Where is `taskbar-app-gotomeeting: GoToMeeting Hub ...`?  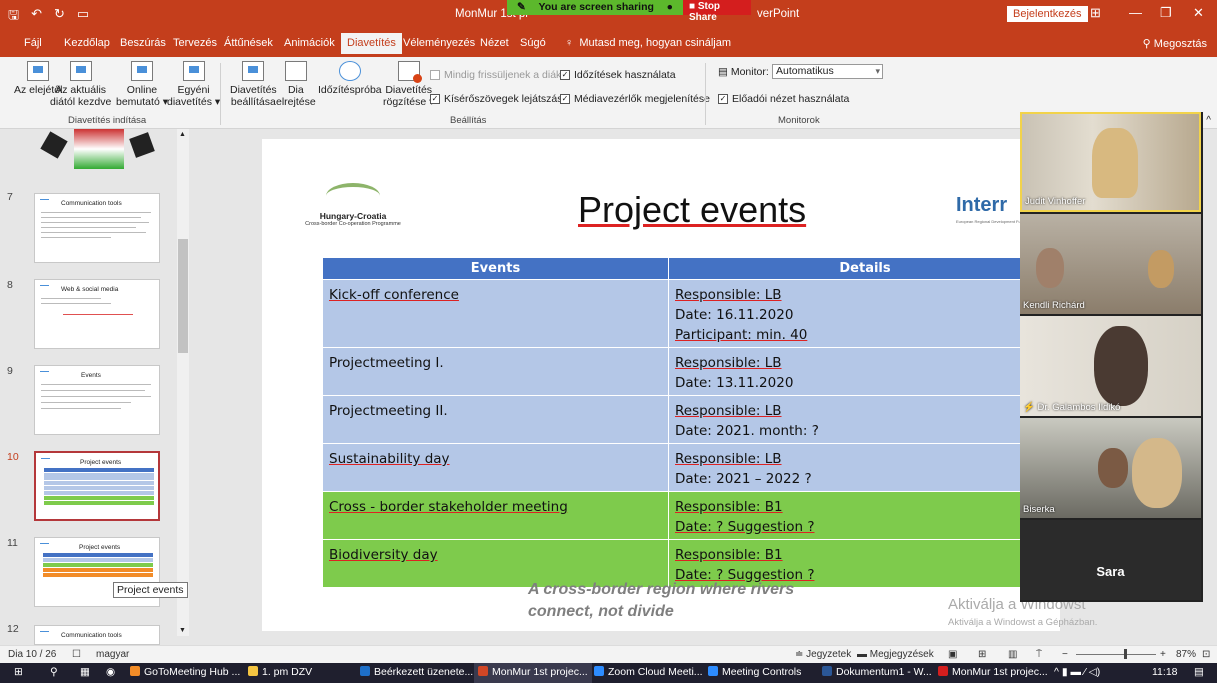
taskbar-app-gotomeeting: GoToMeeting Hub ... is located at coordinates (185, 673).